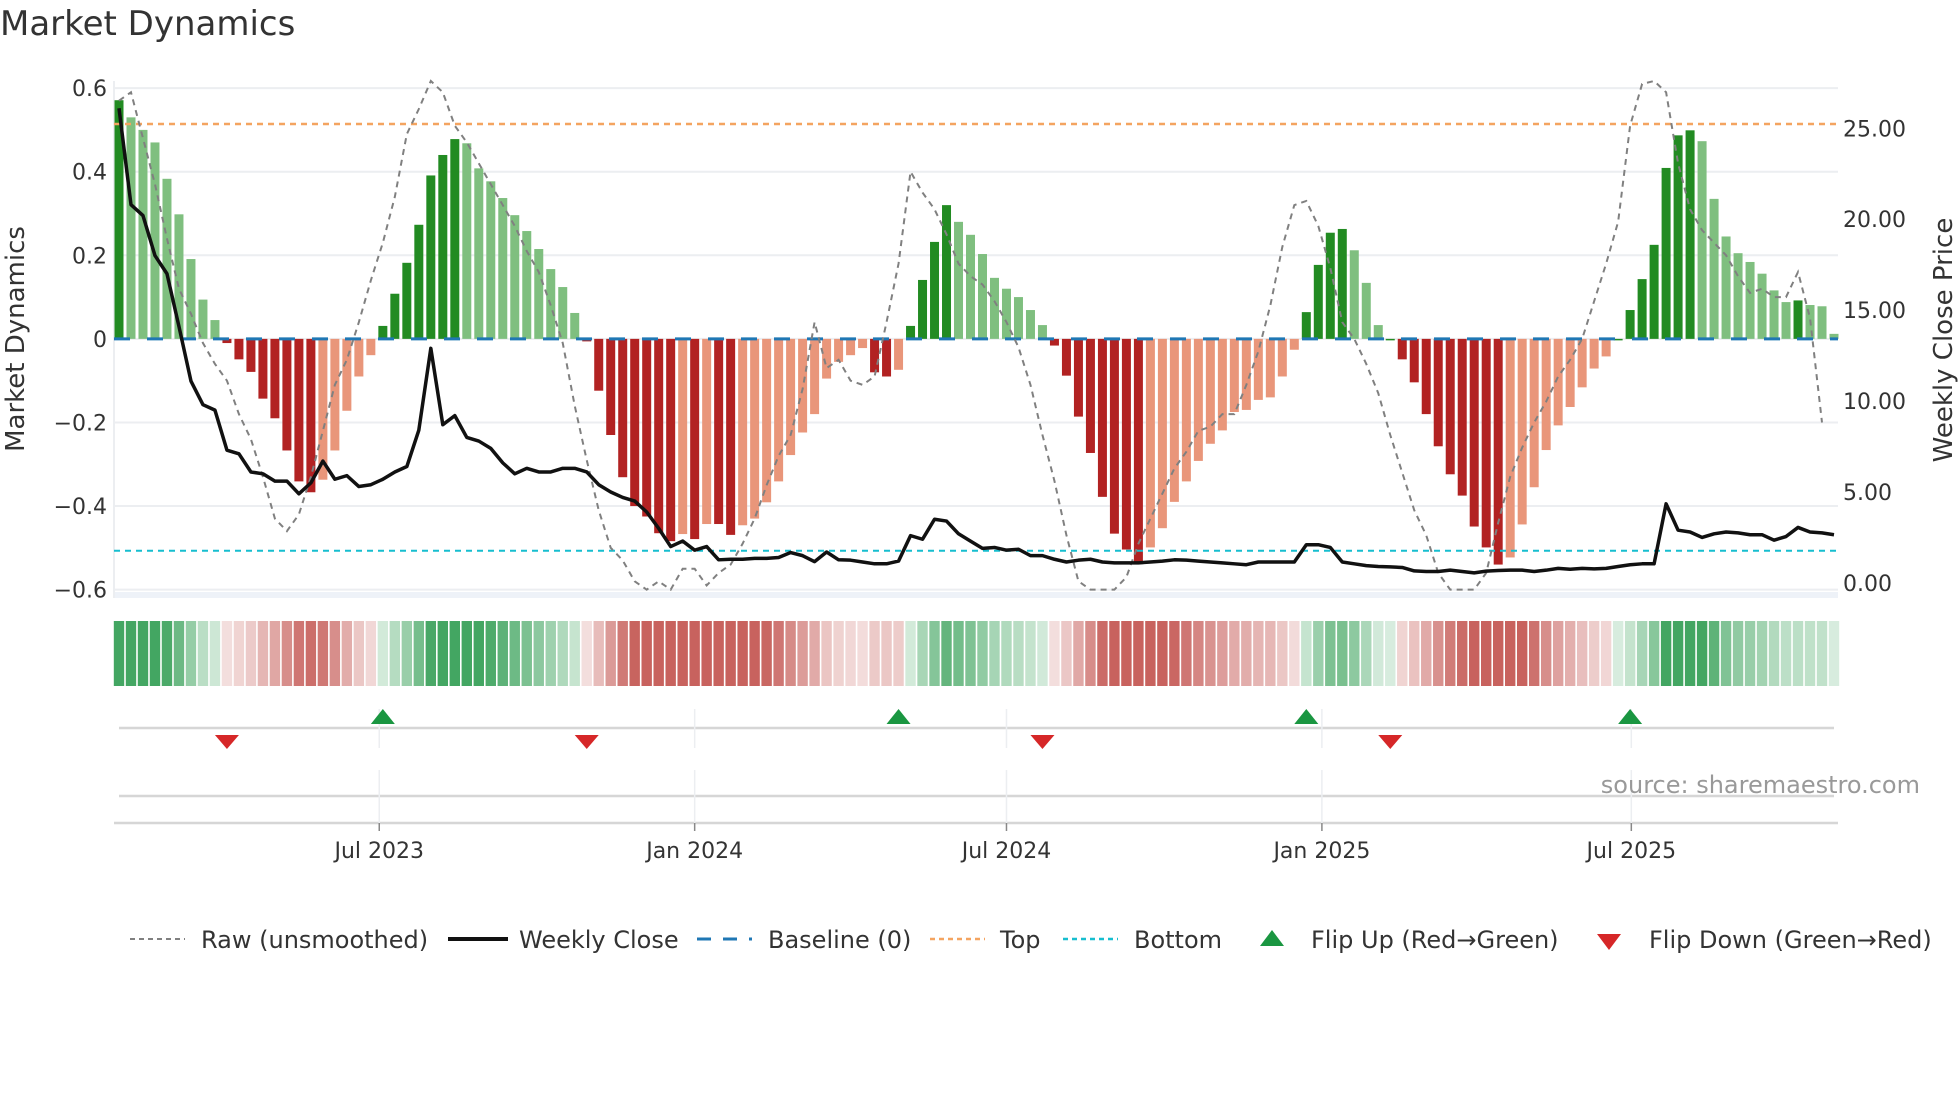 The width and height of the screenshot is (1960, 1102). What do you see at coordinates (1790, 940) in the screenshot?
I see `legend-label: Flip Down (Green→Red)` at bounding box center [1790, 940].